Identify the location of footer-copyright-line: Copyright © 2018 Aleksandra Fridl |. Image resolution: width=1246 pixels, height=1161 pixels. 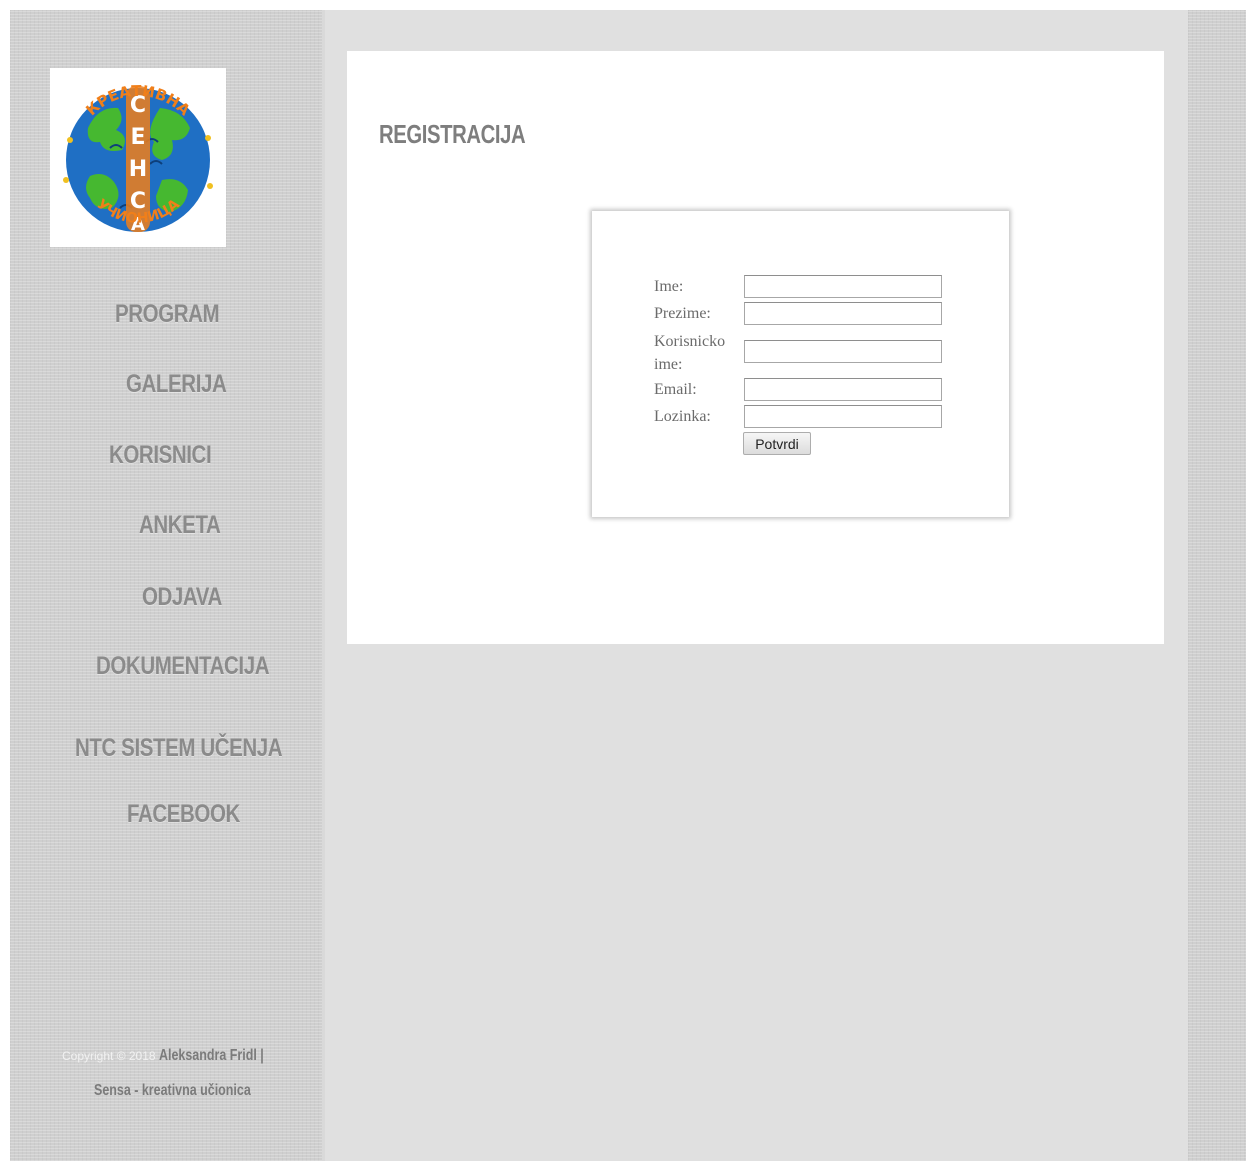
(177, 1056).